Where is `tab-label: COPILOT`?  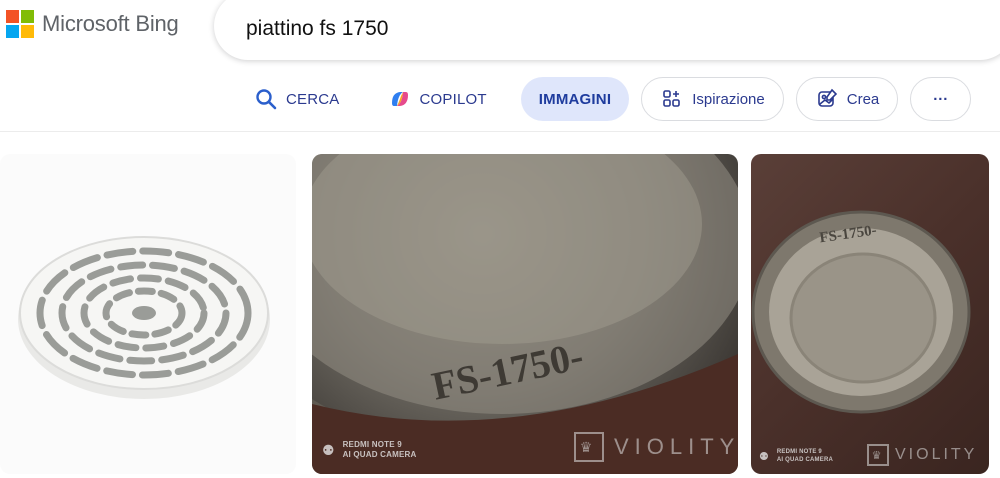 tab-label: COPILOT is located at coordinates (453, 99).